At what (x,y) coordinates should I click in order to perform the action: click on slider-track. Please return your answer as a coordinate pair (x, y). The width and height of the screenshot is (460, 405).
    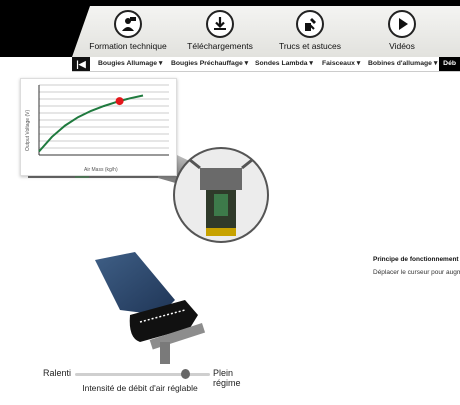
    Looking at the image, I should click on (142, 374).